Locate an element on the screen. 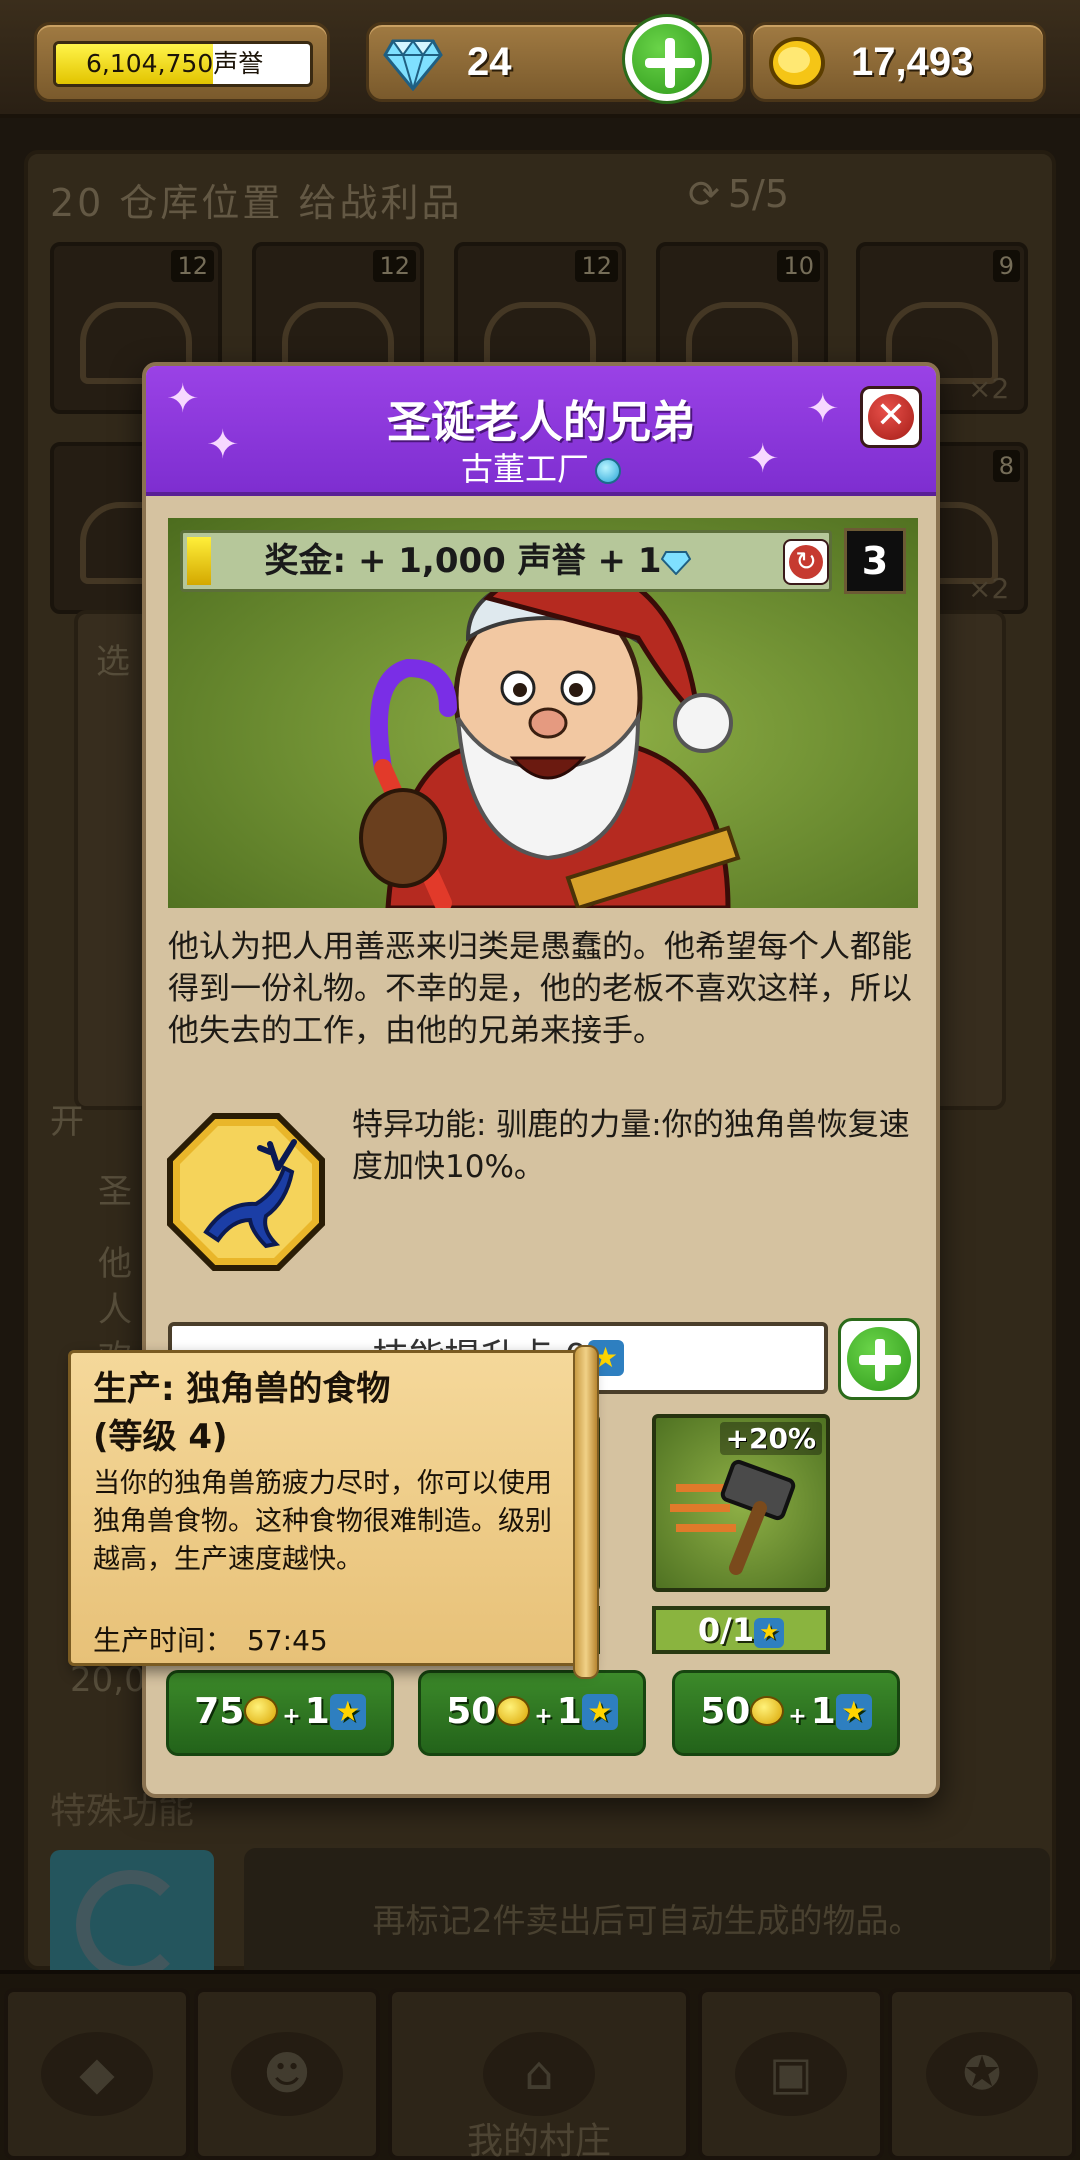  modal-subtitle: 古董工厂 is located at coordinates (541, 467).